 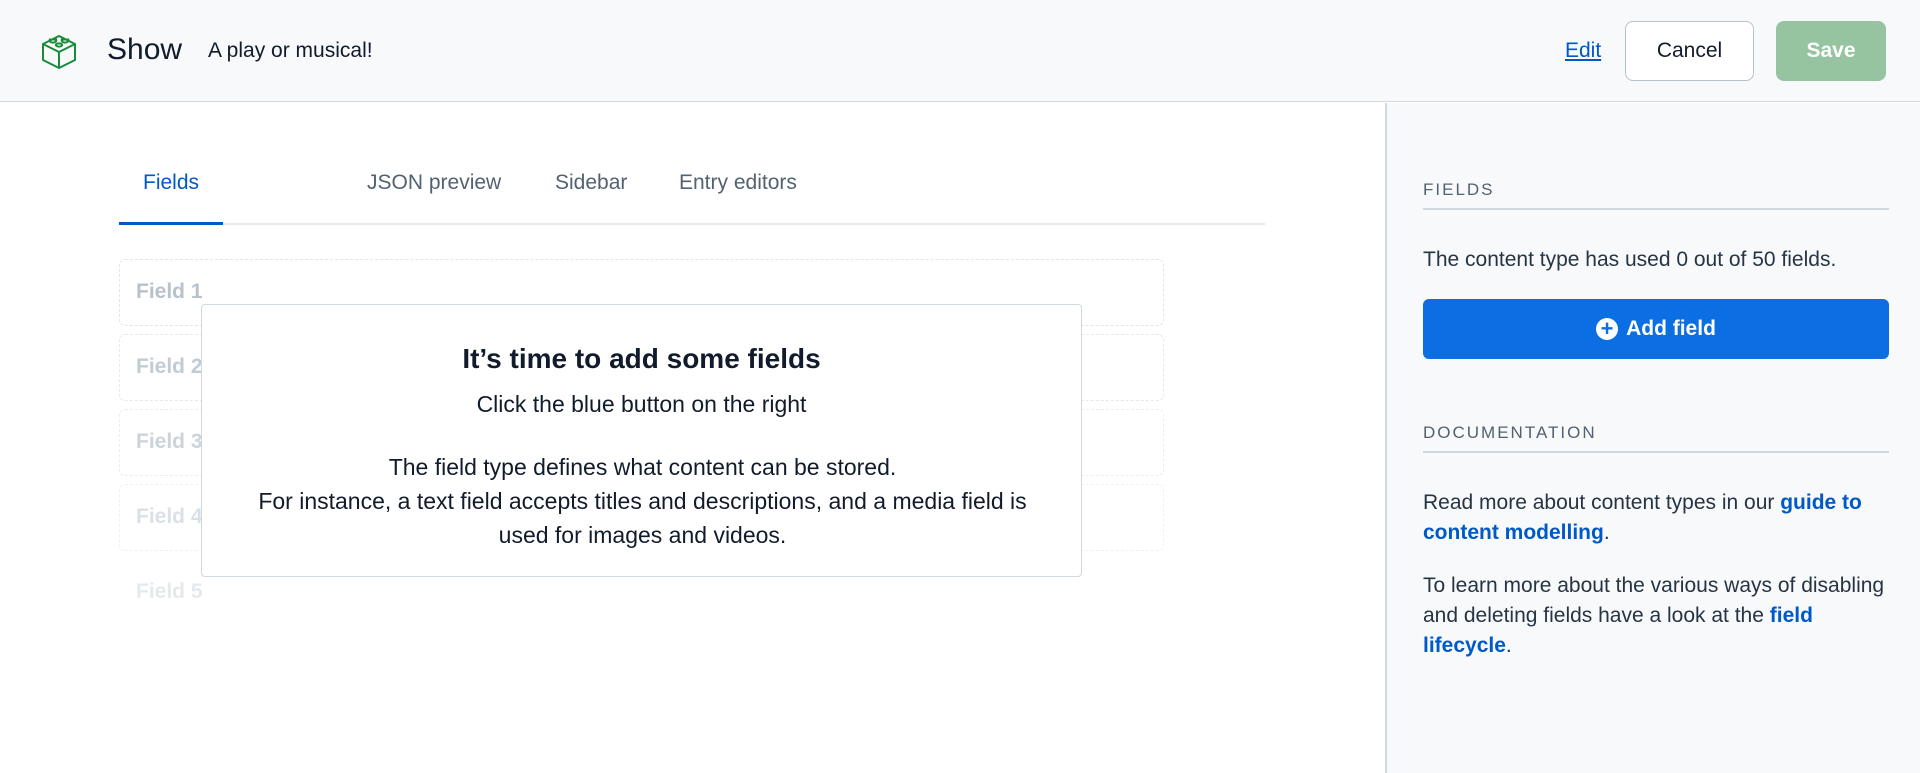 I want to click on placeholder-field-label: Field 5, so click(x=169, y=591).